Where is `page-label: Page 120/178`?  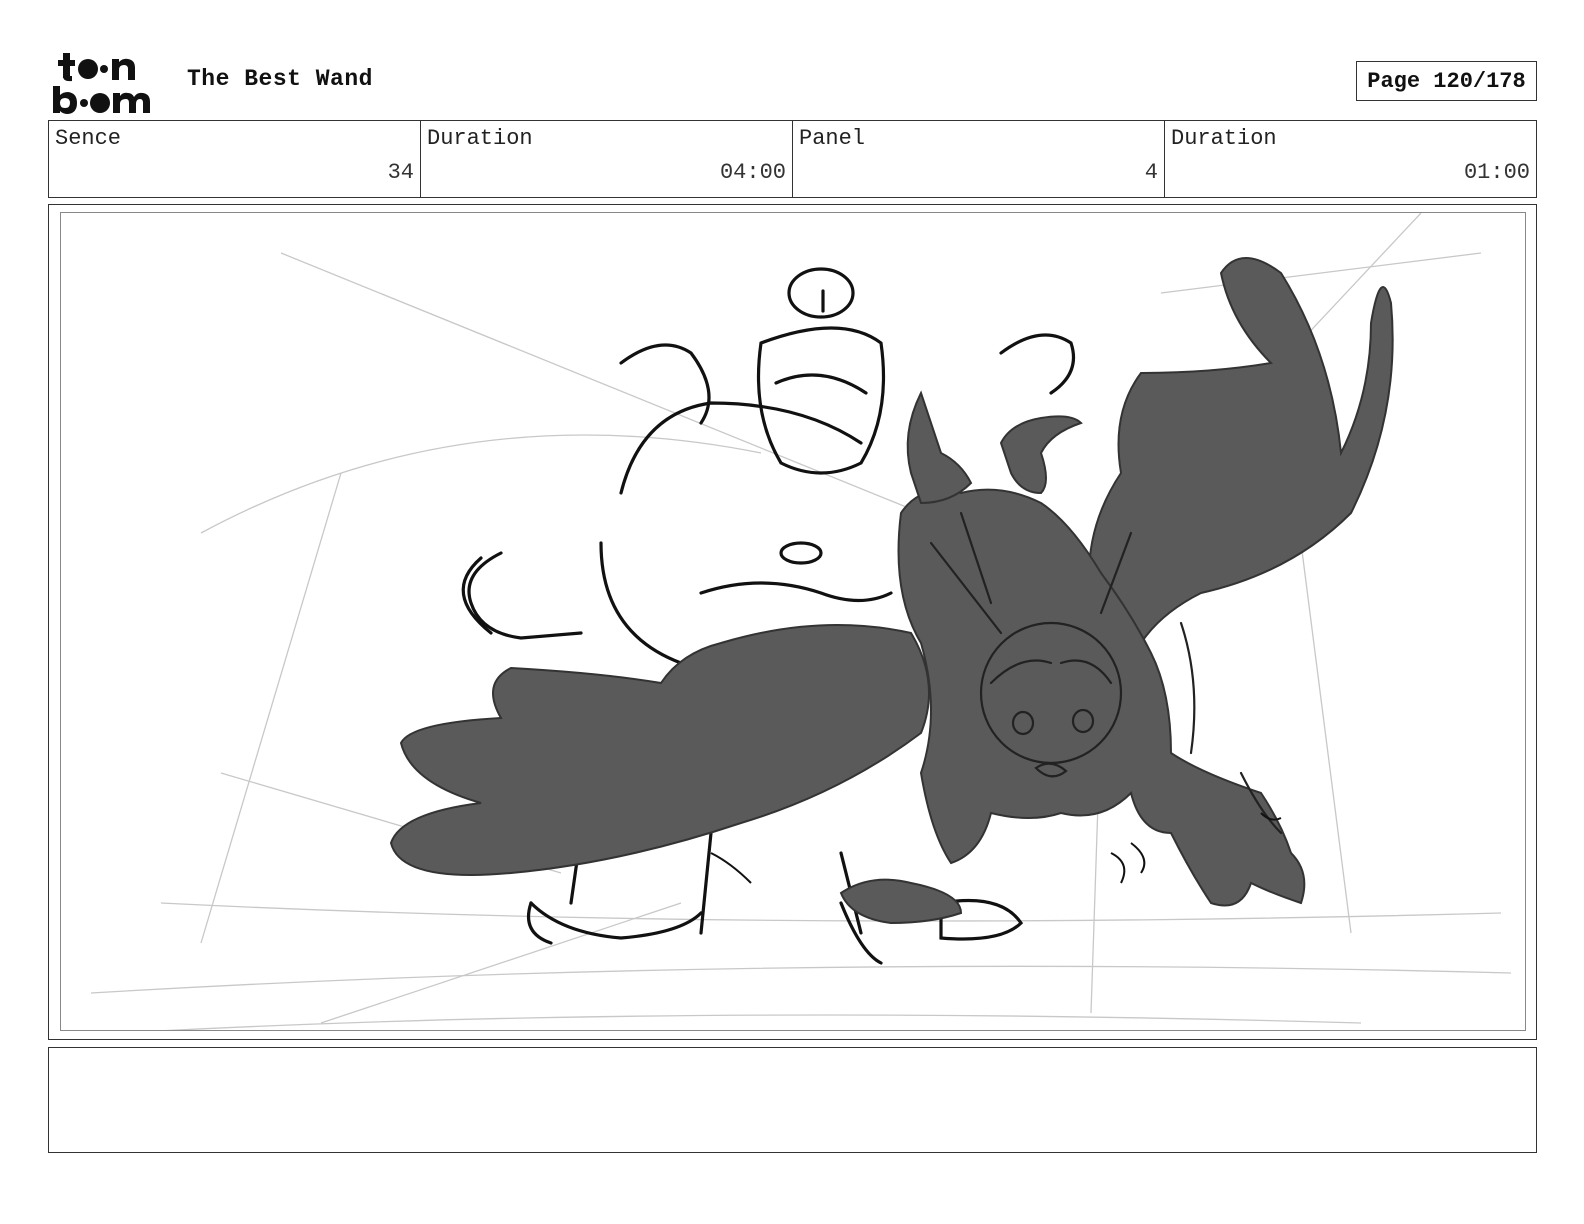 page-label: Page 120/178 is located at coordinates (1446, 81).